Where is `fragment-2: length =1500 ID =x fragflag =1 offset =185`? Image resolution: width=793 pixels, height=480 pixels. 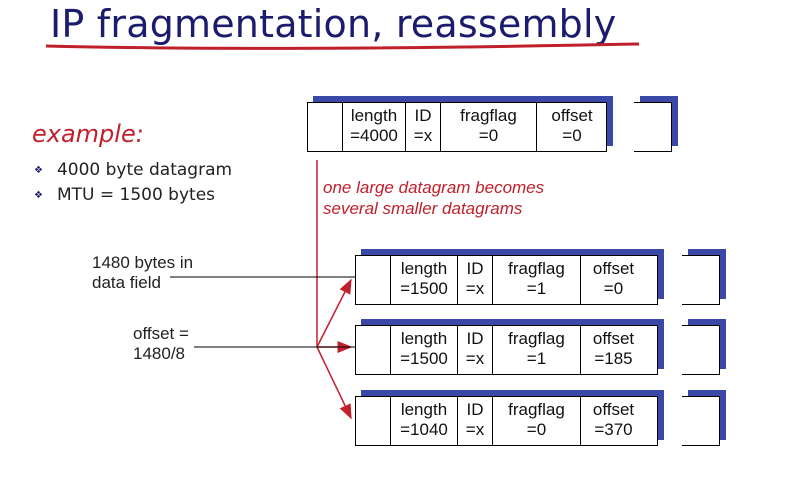
fragment-2: length =1500 ID =x fragflag =1 offset =185 is located at coordinates (509, 347).